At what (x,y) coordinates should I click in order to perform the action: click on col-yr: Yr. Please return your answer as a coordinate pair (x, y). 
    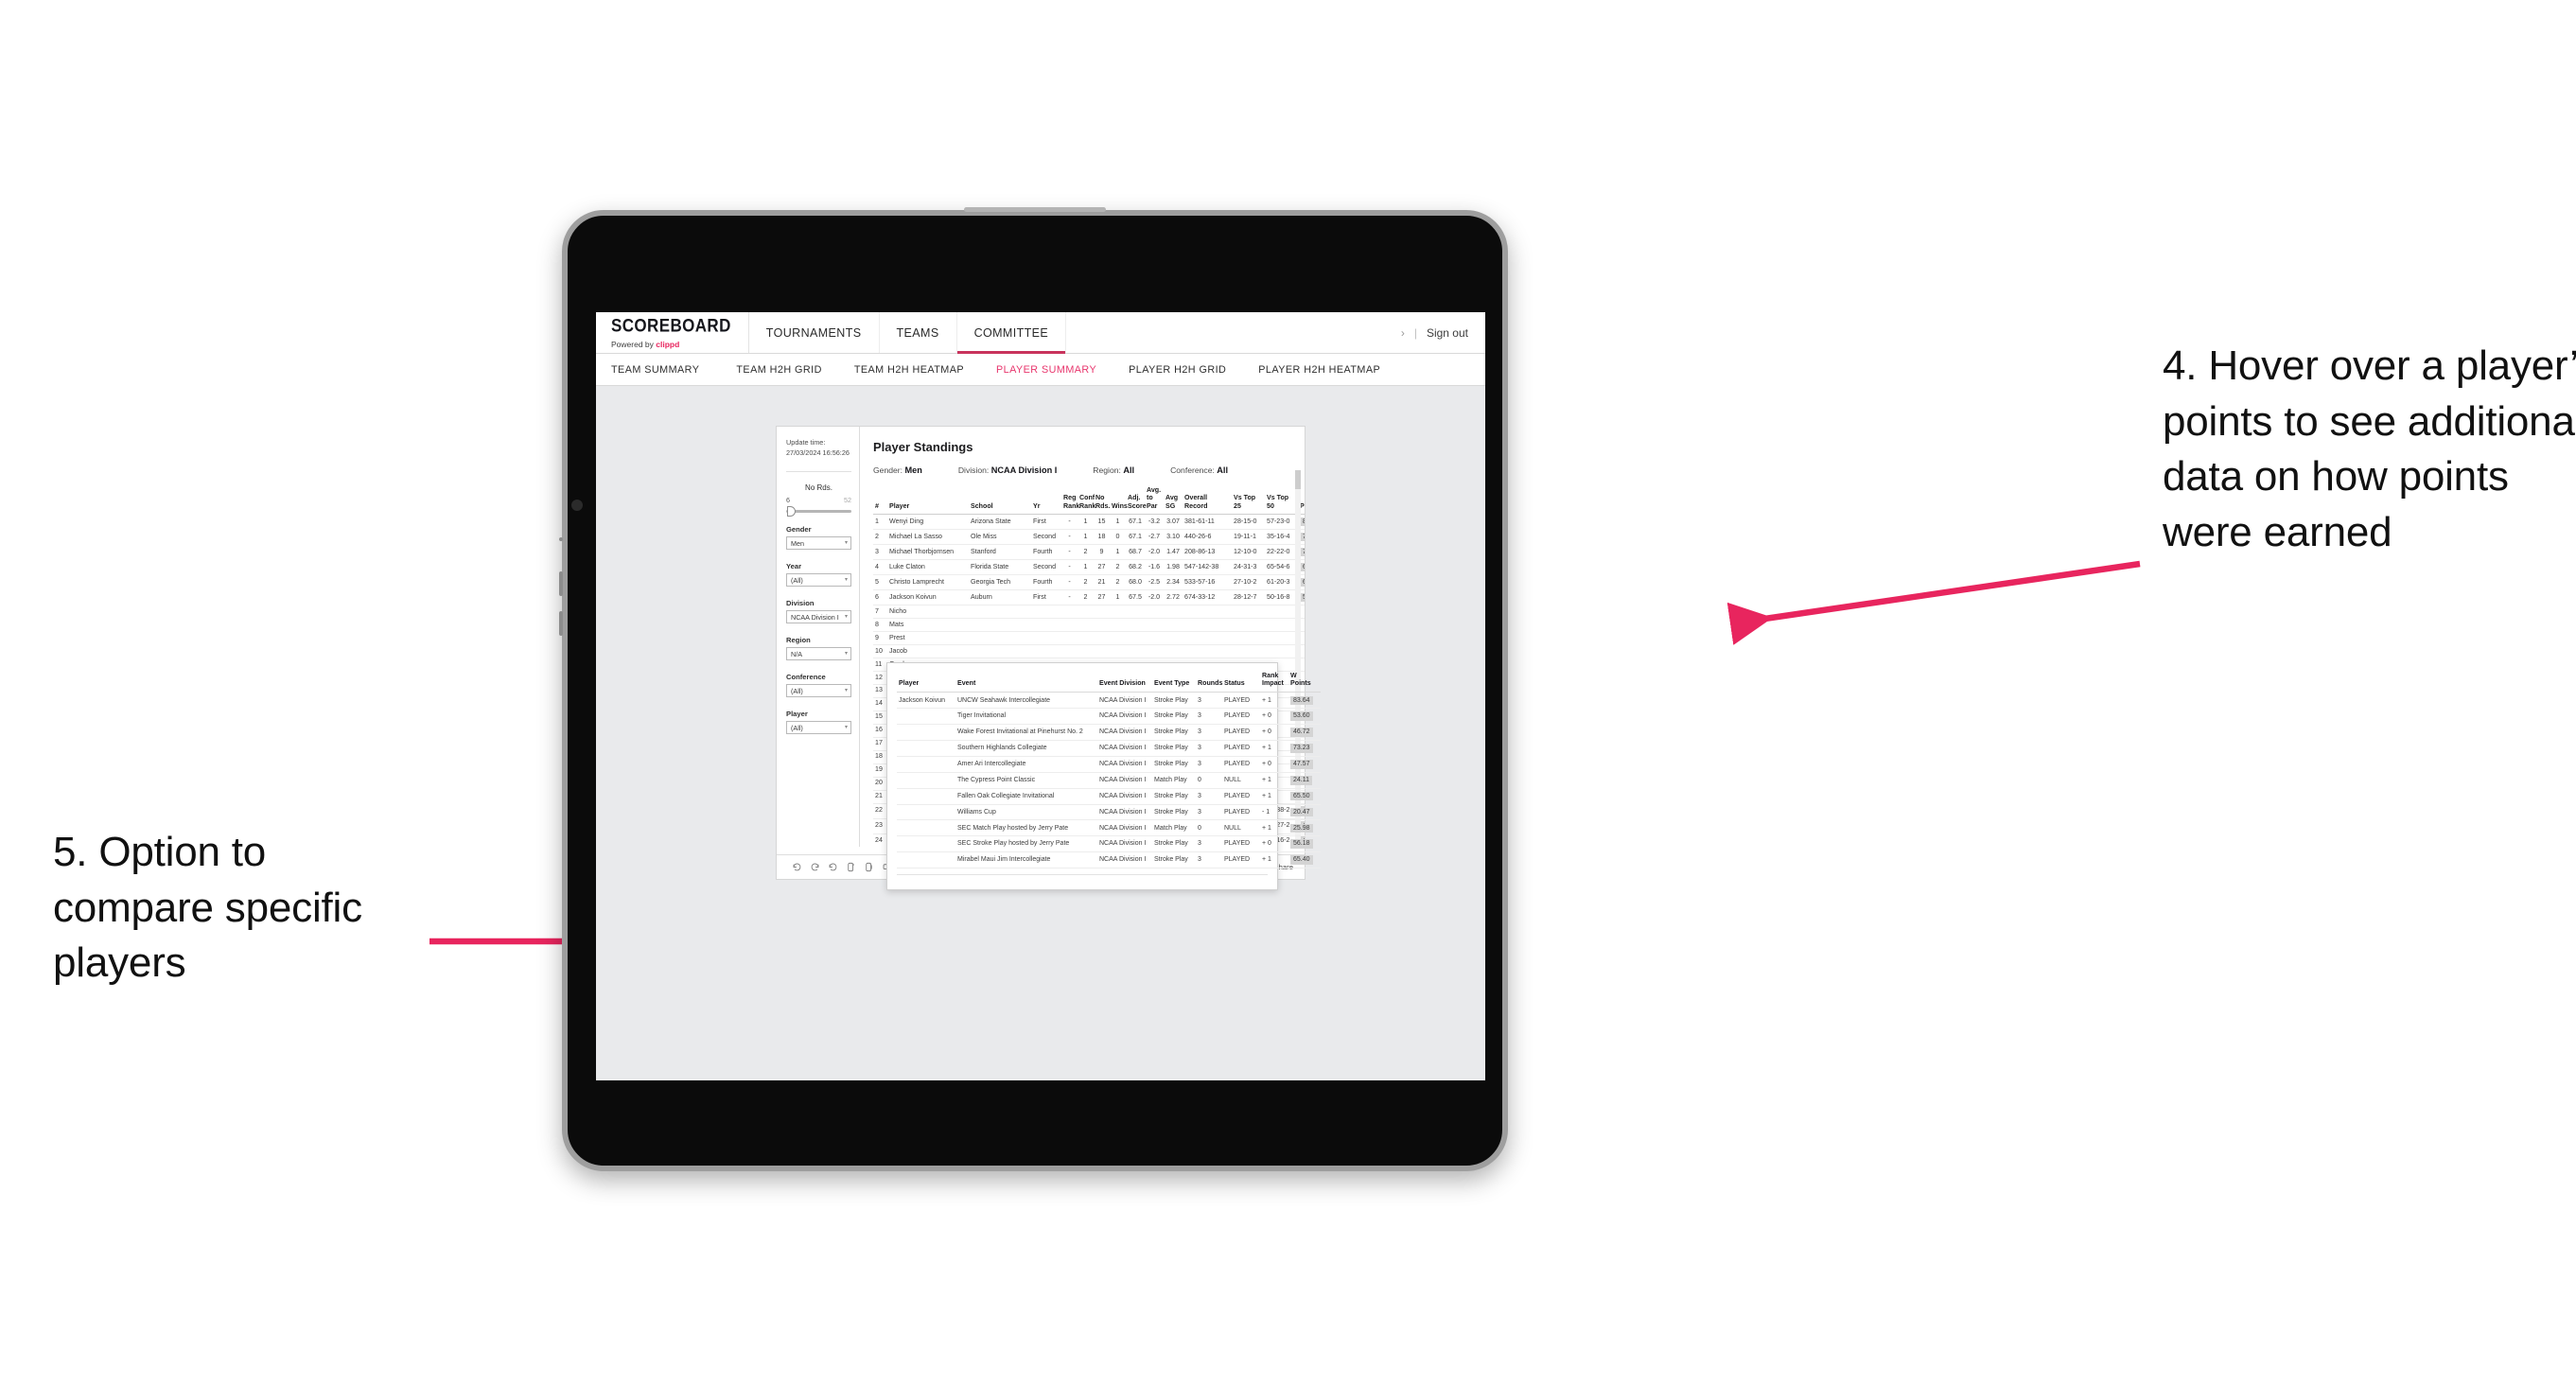
    Looking at the image, I should click on (1046, 501).